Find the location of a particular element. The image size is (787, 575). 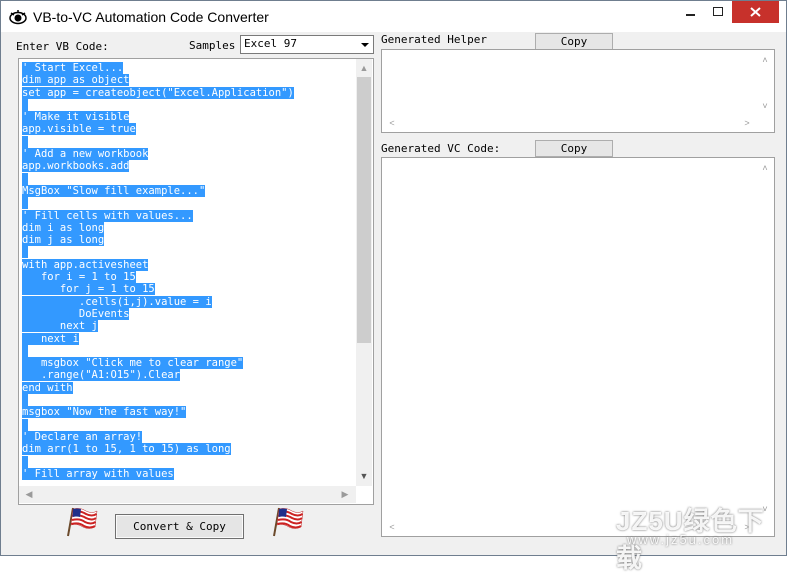

generated-vc-code-label: Generated VC Code: is located at coordinates (441, 148).